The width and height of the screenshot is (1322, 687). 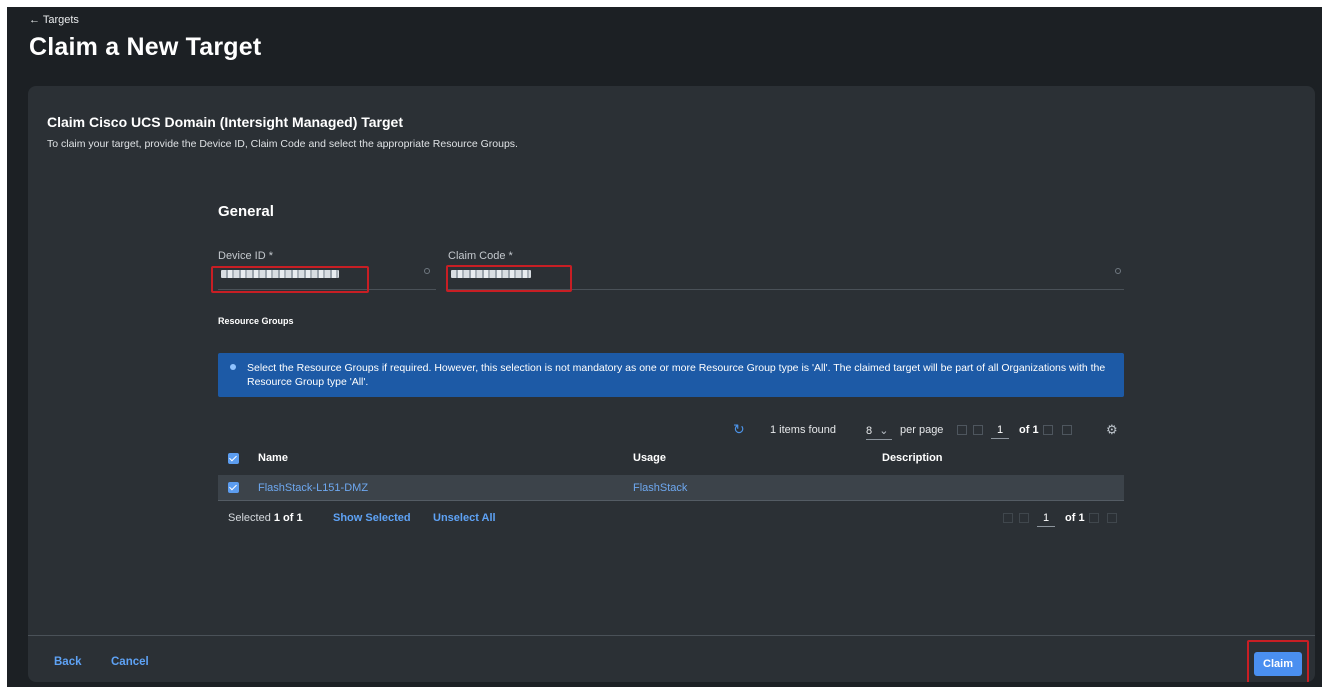 I want to click on selected-count: Selected 1 of 1, so click(x=265, y=518).